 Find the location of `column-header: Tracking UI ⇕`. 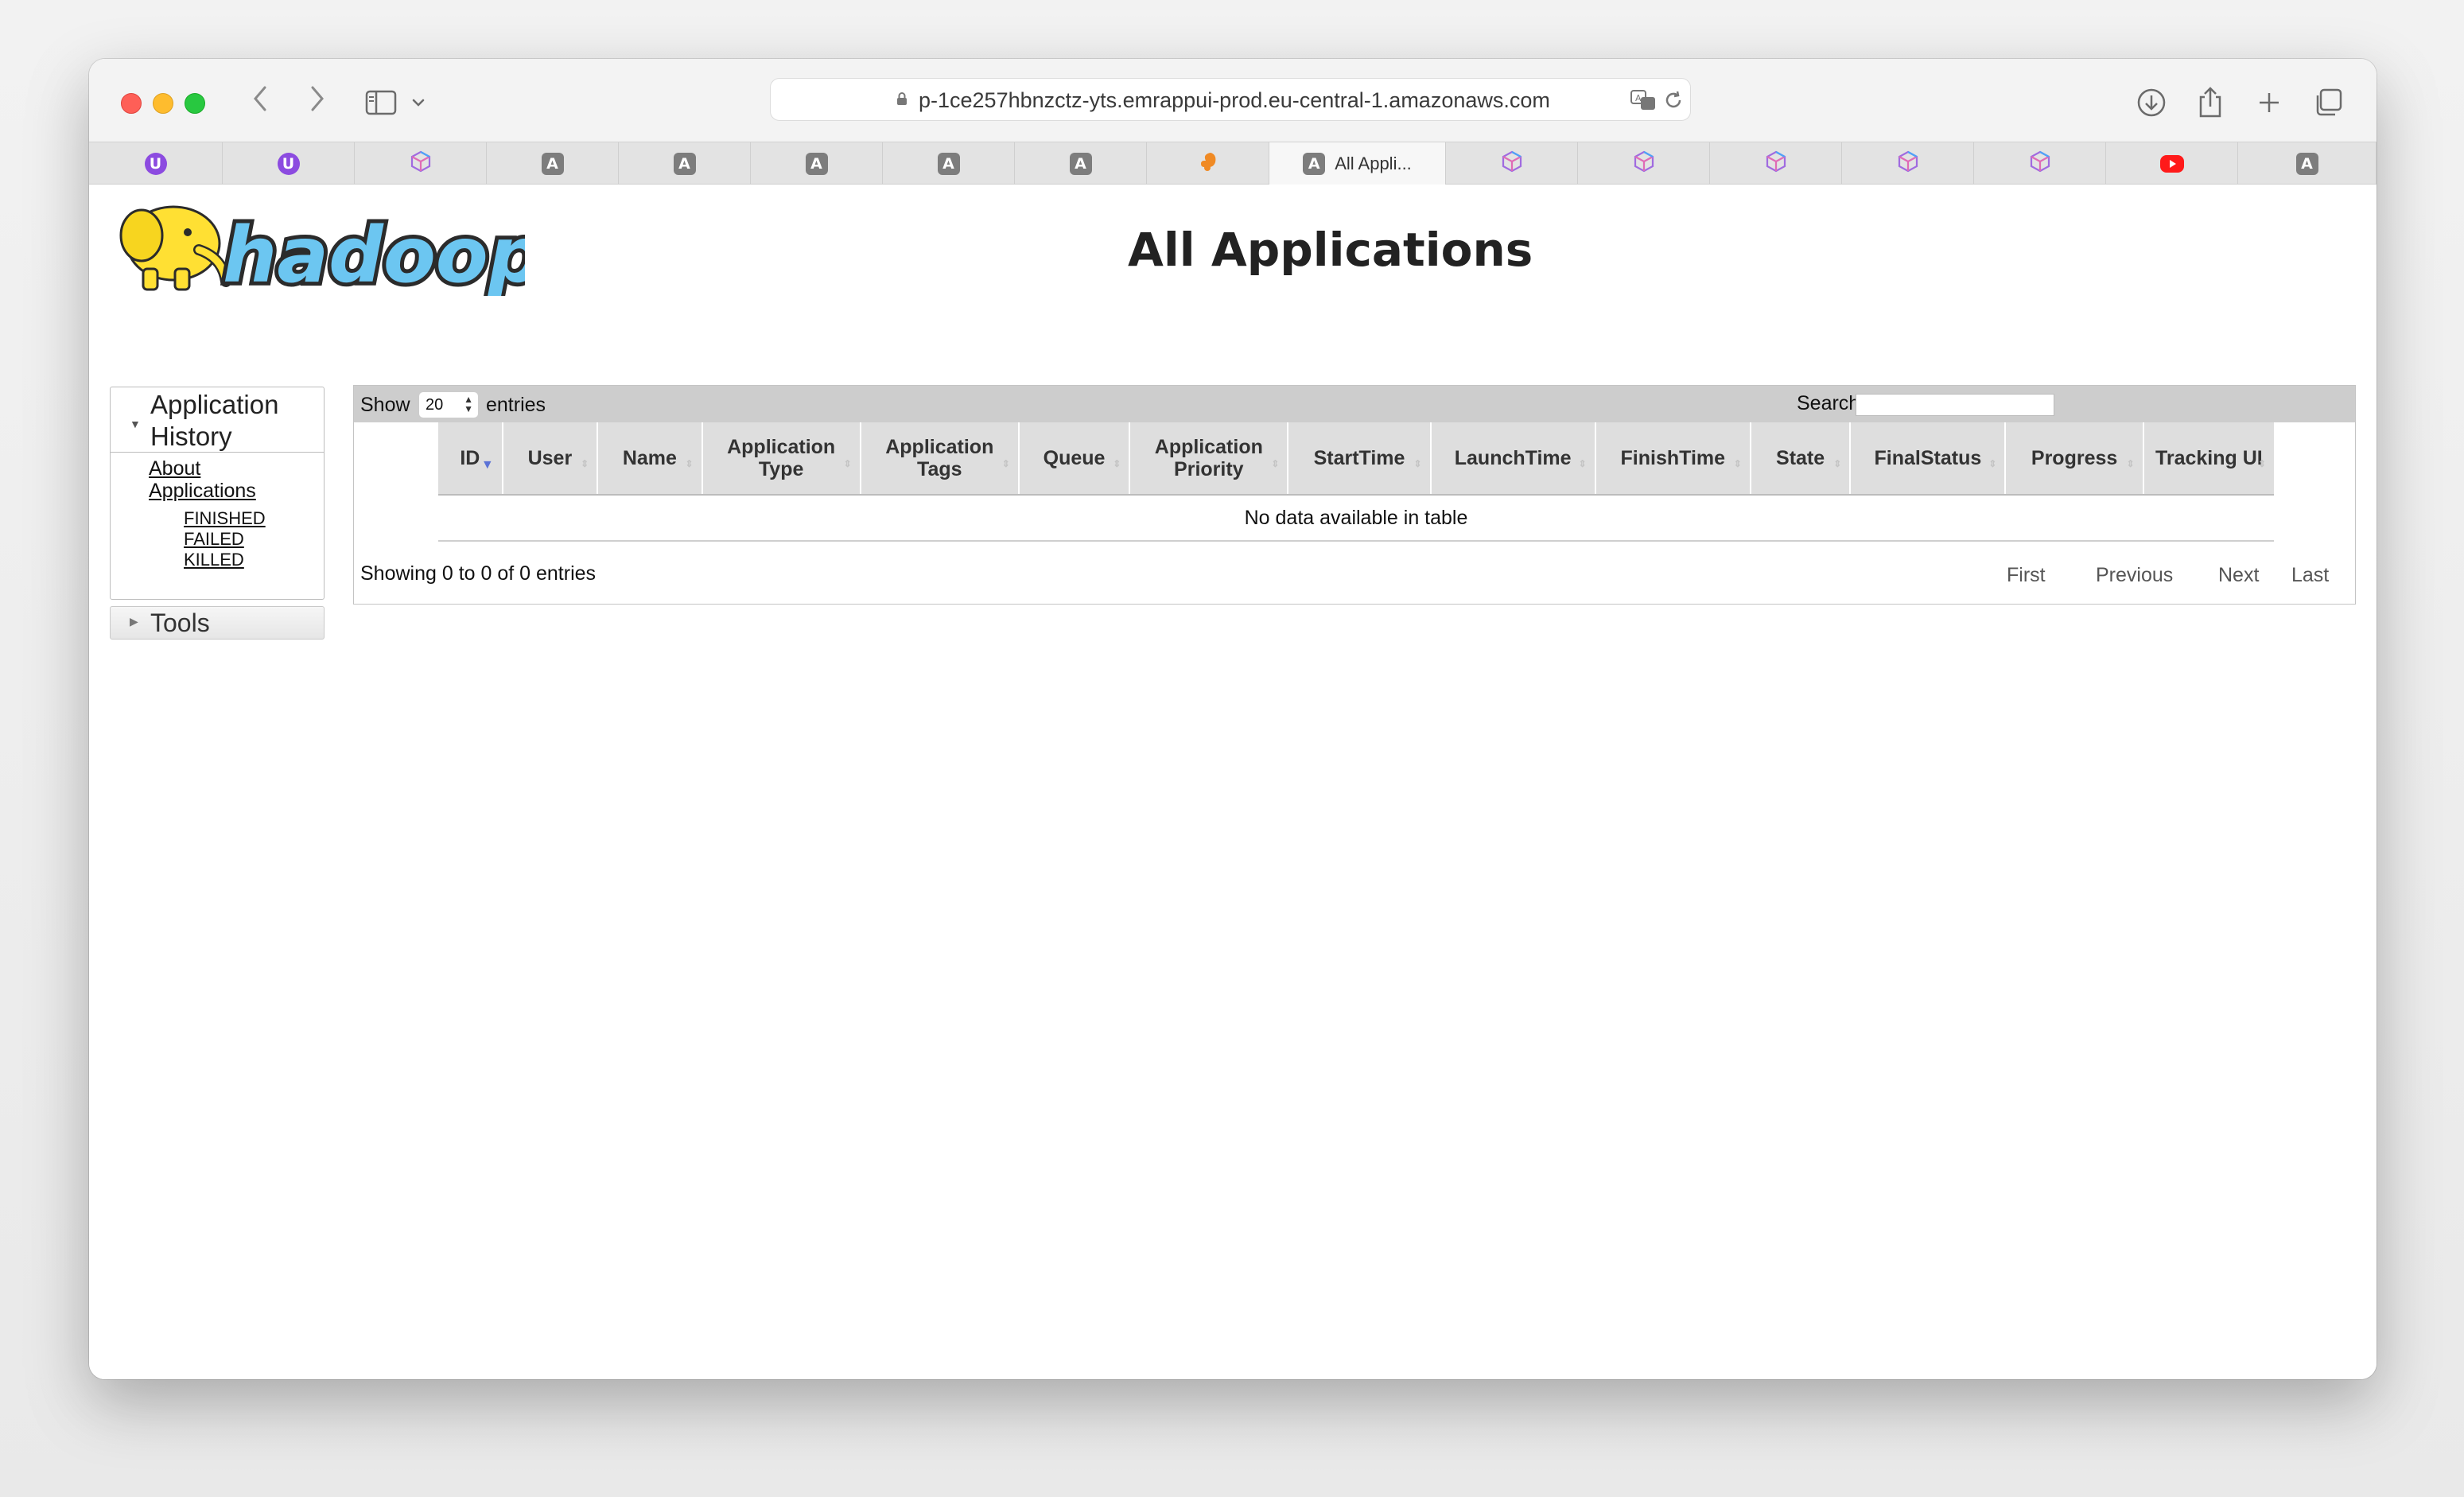

column-header: Tracking UI ⇕ is located at coordinates (2209, 458).